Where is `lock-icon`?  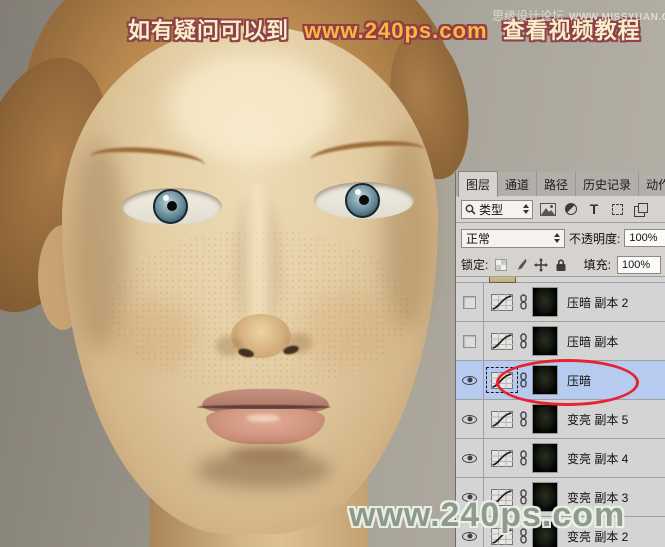
lock-icon is located at coordinates (561, 264).